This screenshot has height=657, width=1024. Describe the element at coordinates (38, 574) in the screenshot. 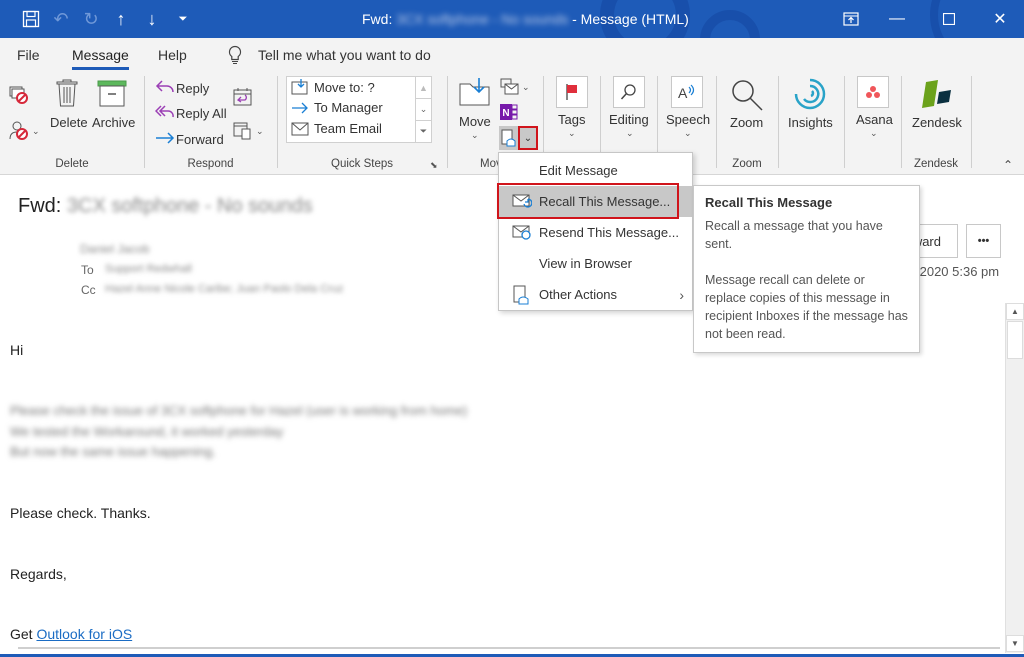

I see `body-regards: Regards,` at that location.